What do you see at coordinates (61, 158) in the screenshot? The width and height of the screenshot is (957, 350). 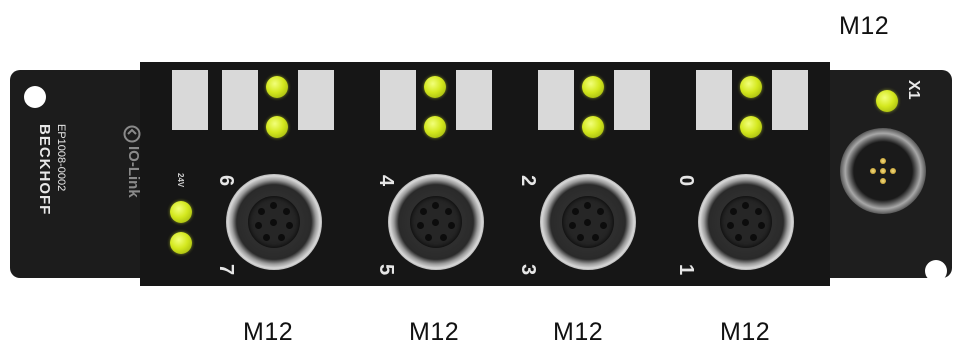 I see `model-number: EP1008-0002` at bounding box center [61, 158].